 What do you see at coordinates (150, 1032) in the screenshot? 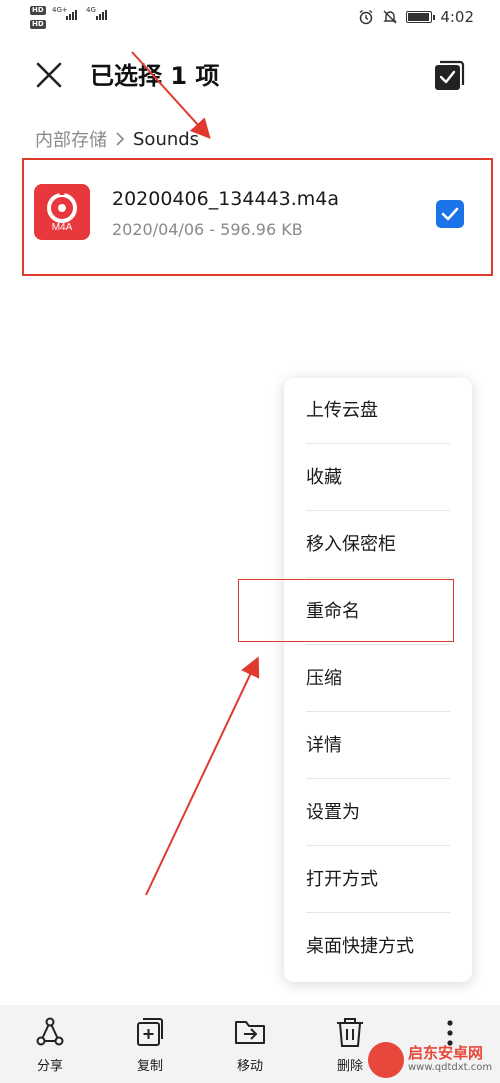
I see `copy-icon` at bounding box center [150, 1032].